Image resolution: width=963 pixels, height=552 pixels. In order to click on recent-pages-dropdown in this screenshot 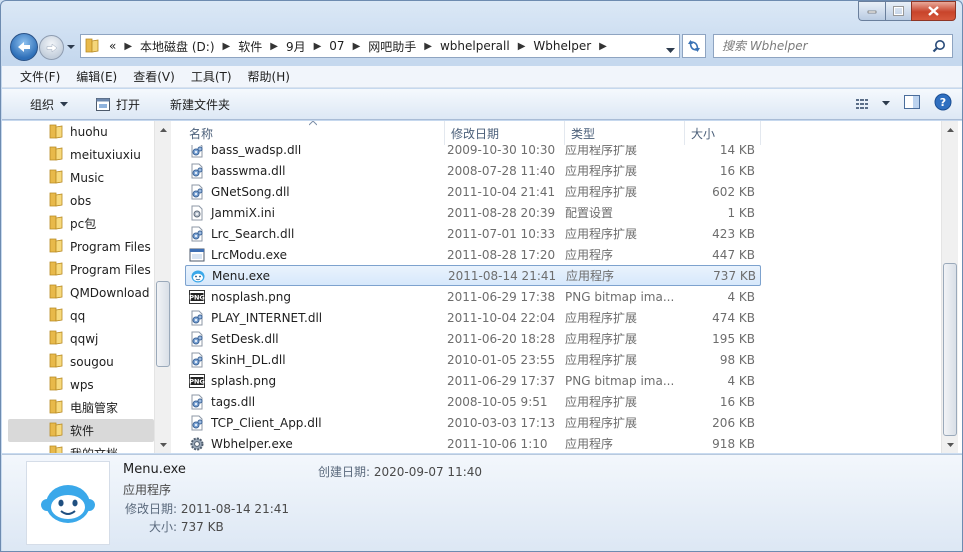, I will do `click(71, 46)`.